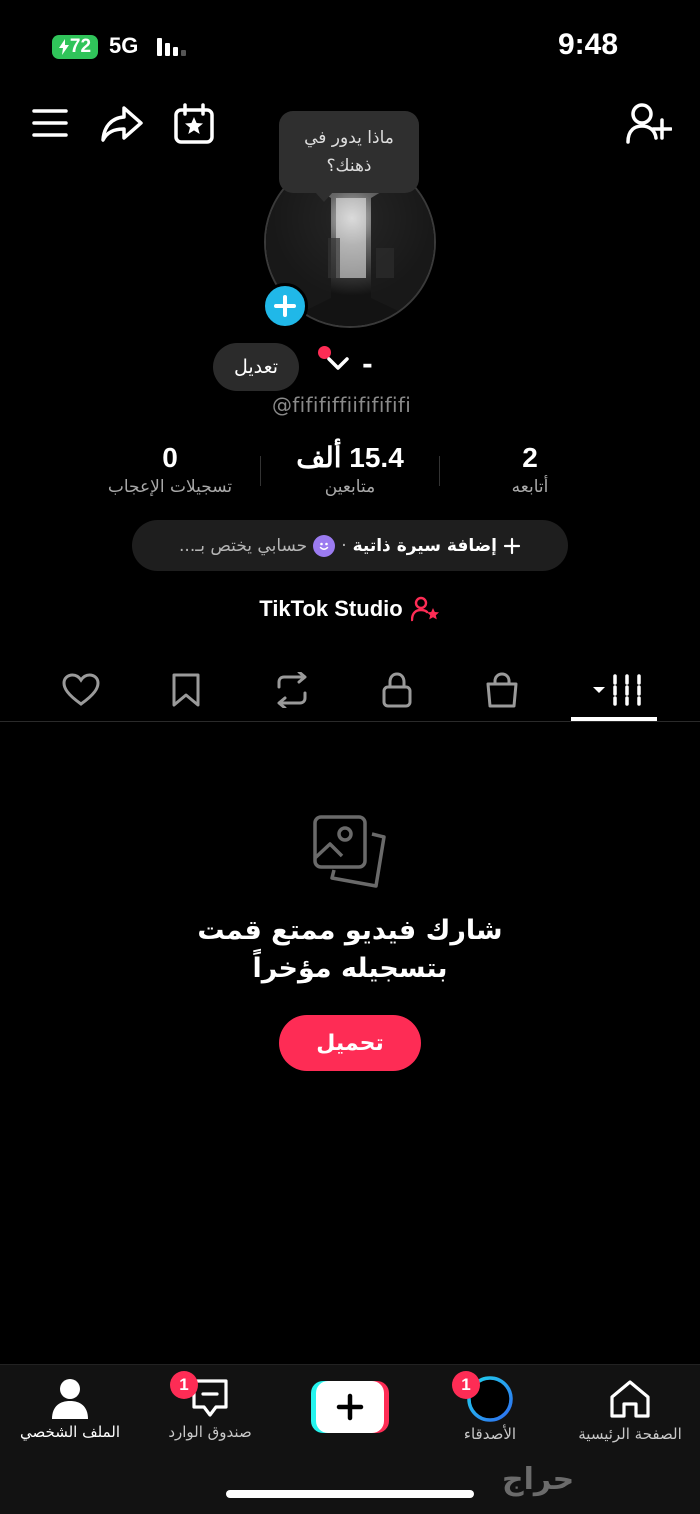  Describe the element at coordinates (350, 1494) in the screenshot. I see `home-indicator` at that location.